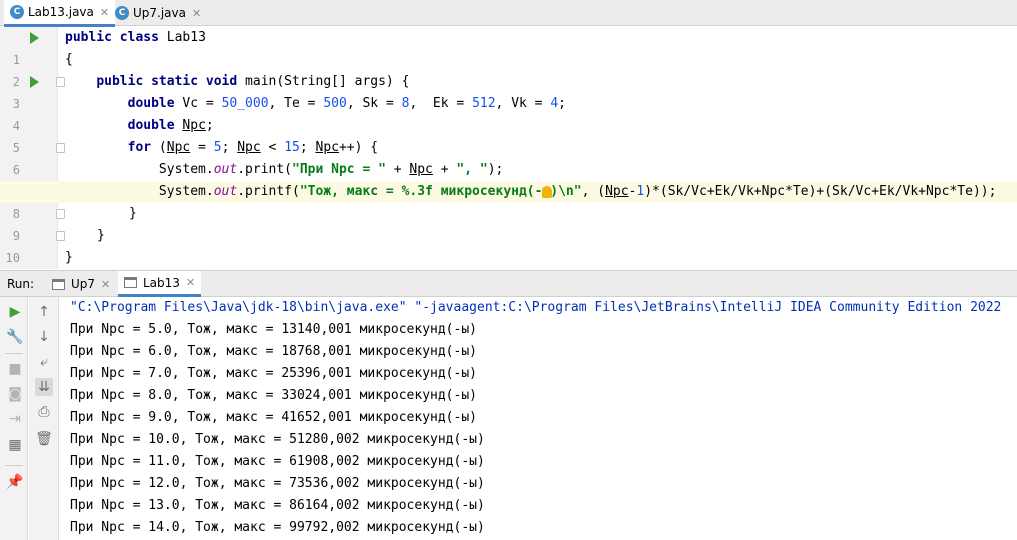  What do you see at coordinates (44, 362) in the screenshot?
I see `soft-wrap-icon: ⤶` at bounding box center [44, 362].